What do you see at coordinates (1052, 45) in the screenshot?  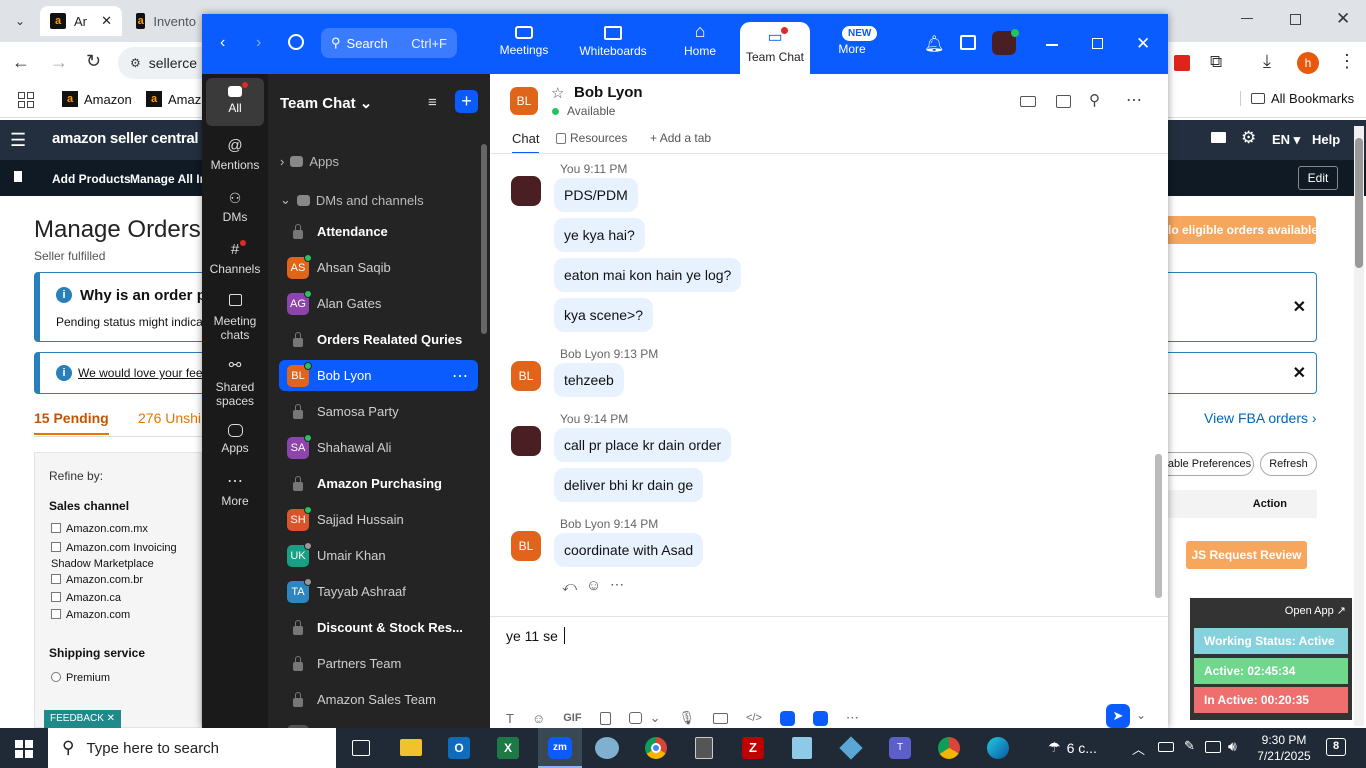 I see `minimize-icon` at bounding box center [1052, 45].